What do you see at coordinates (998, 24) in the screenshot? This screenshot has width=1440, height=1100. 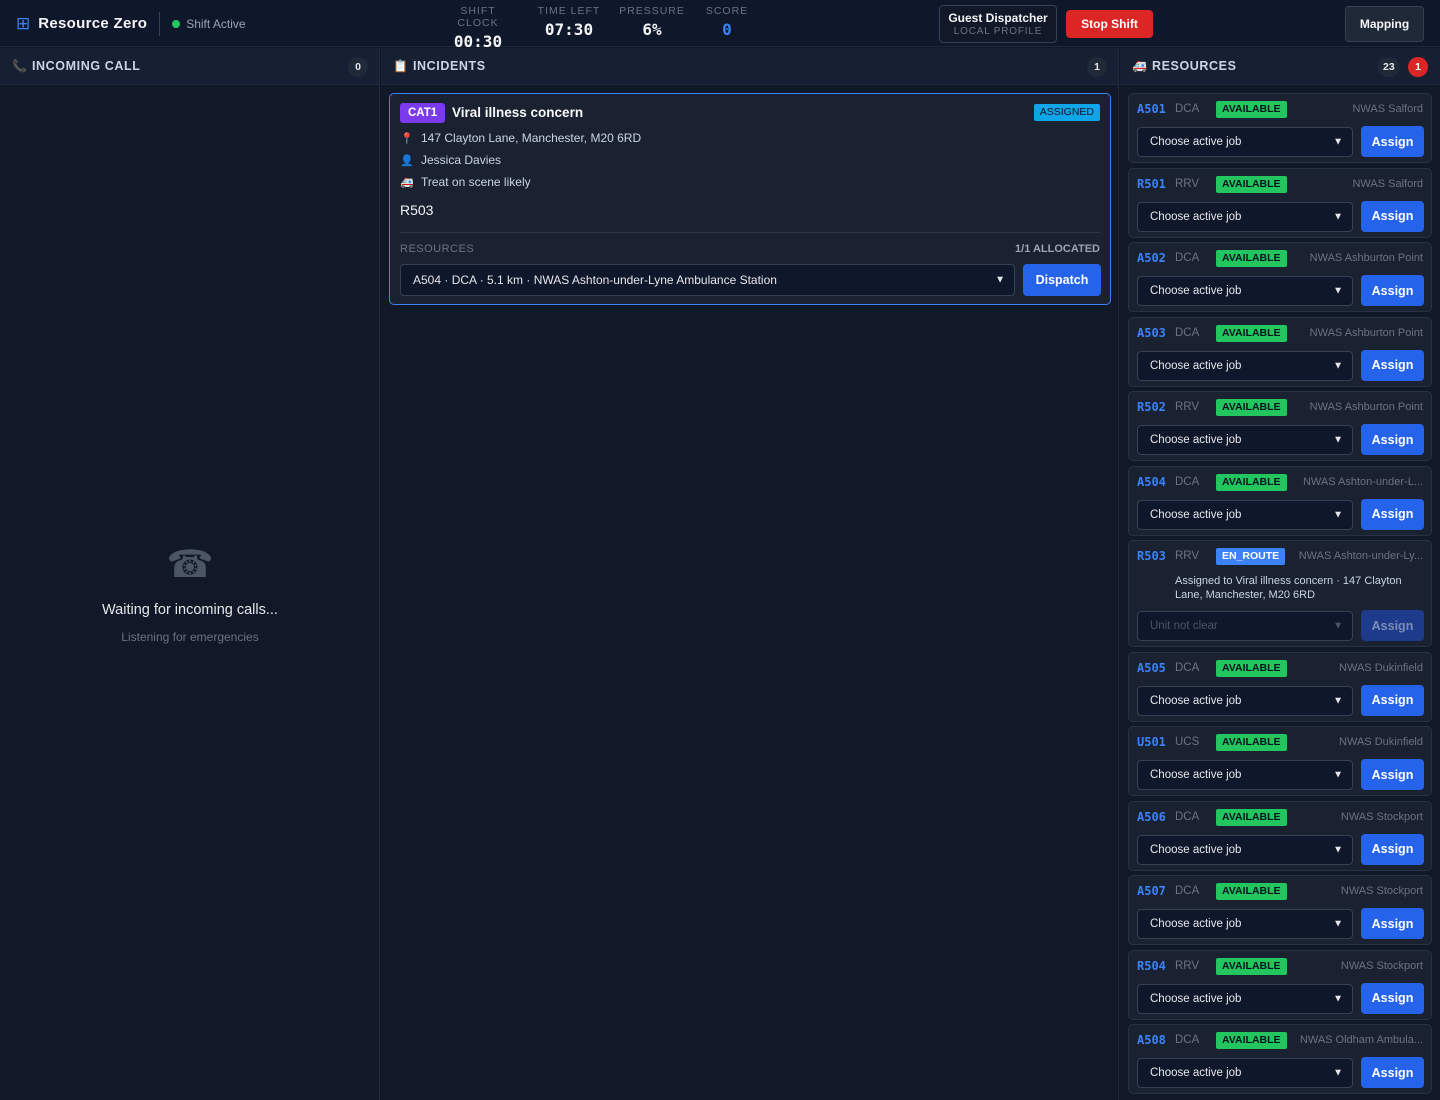 I see `profile-button: Guest Dispatcher LOCAL PROFILE` at bounding box center [998, 24].